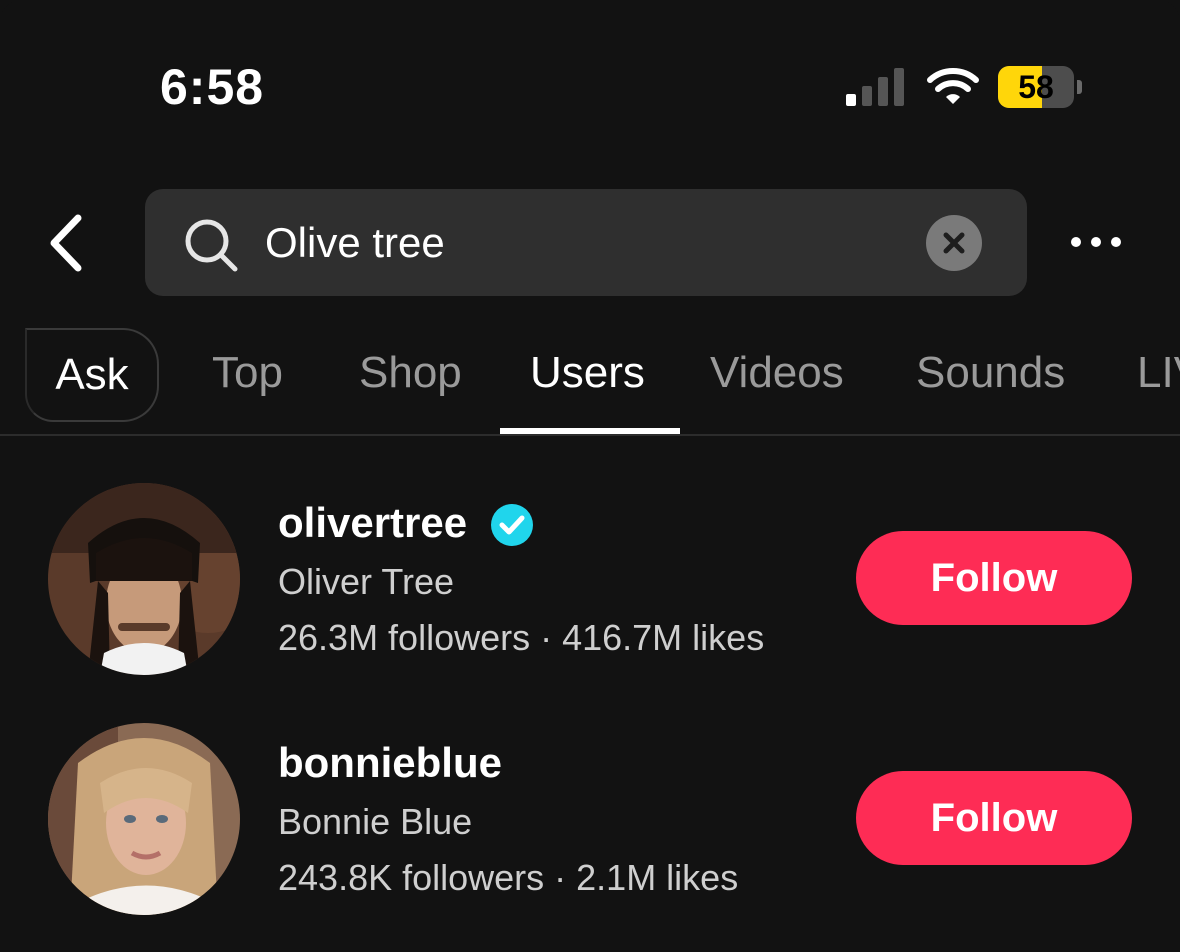  I want to click on battery-icon: 58, so click(1041, 87).